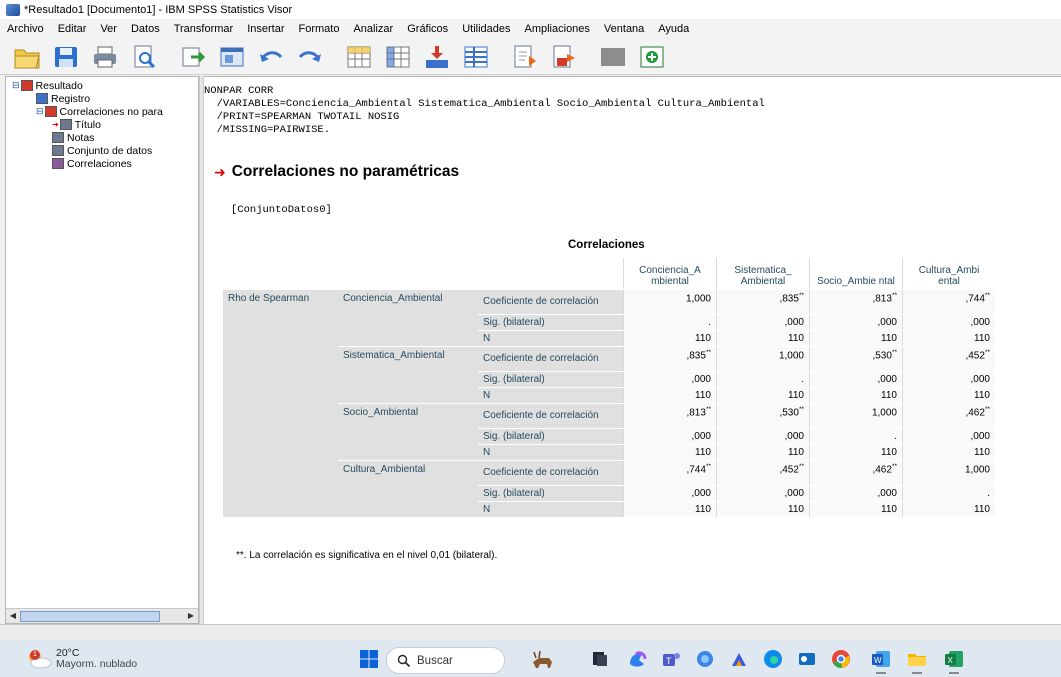 The image size is (1061, 677). I want to click on taskbar-search-box: Buscar, so click(445, 660).